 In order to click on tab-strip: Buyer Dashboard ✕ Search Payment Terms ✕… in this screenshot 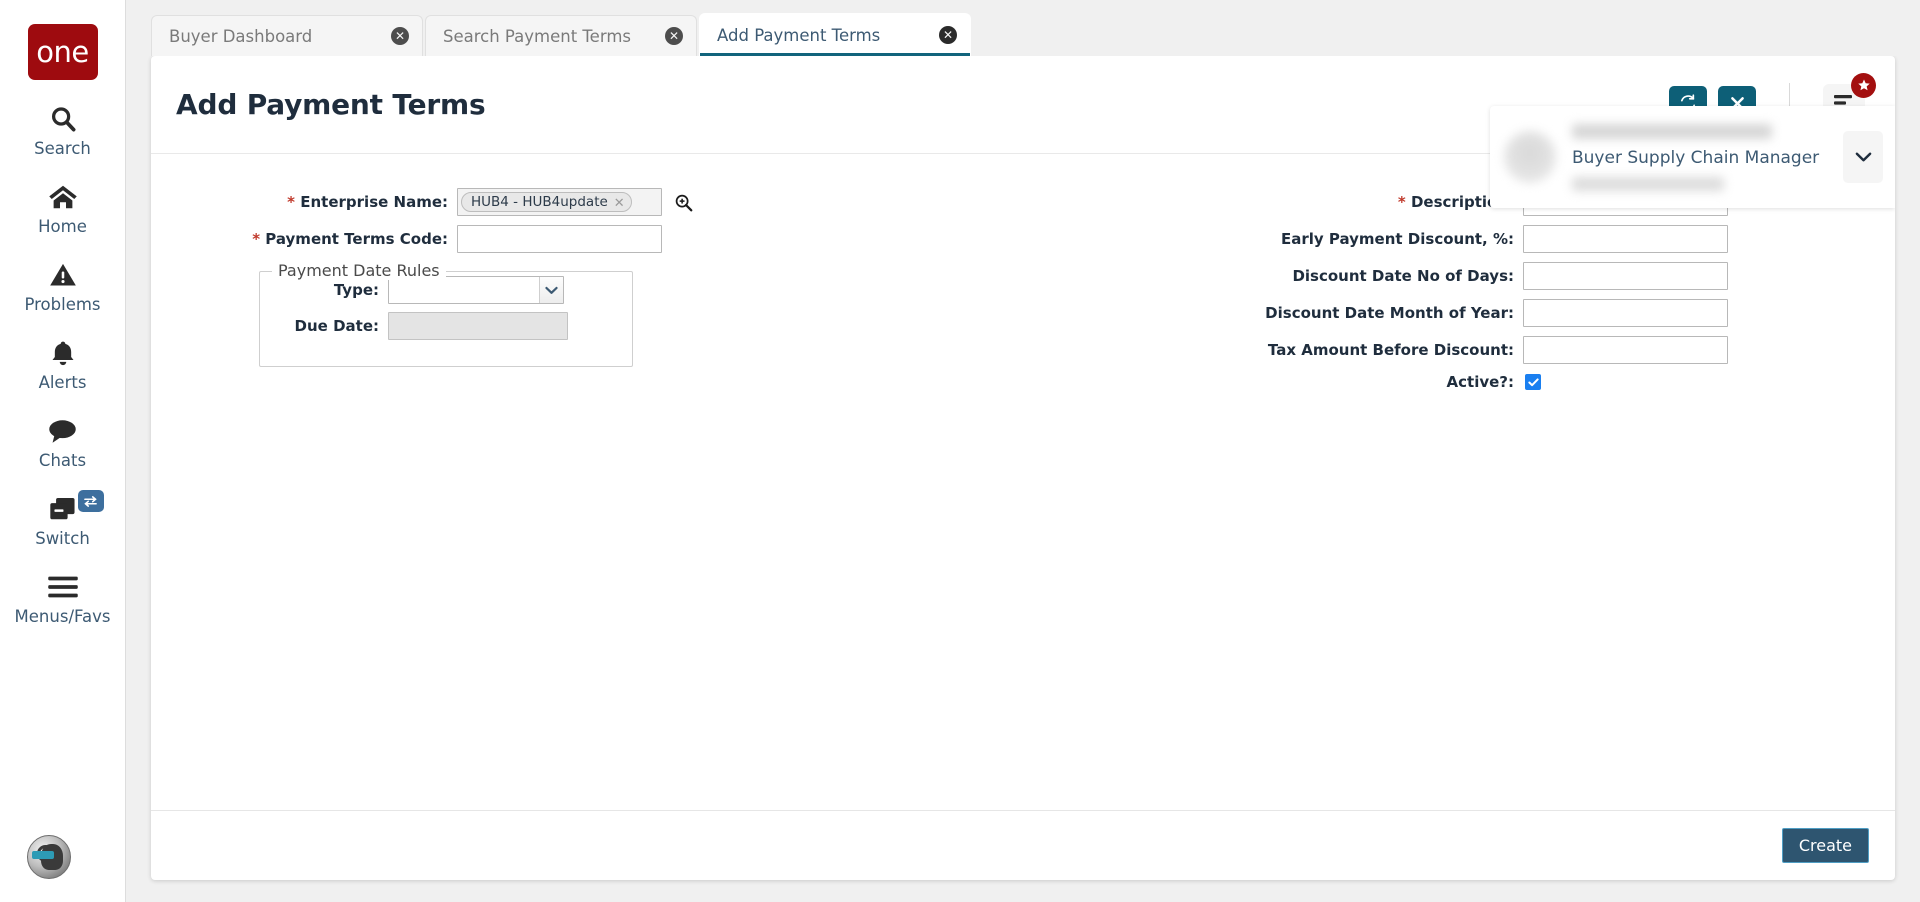, I will do `click(1023, 28)`.